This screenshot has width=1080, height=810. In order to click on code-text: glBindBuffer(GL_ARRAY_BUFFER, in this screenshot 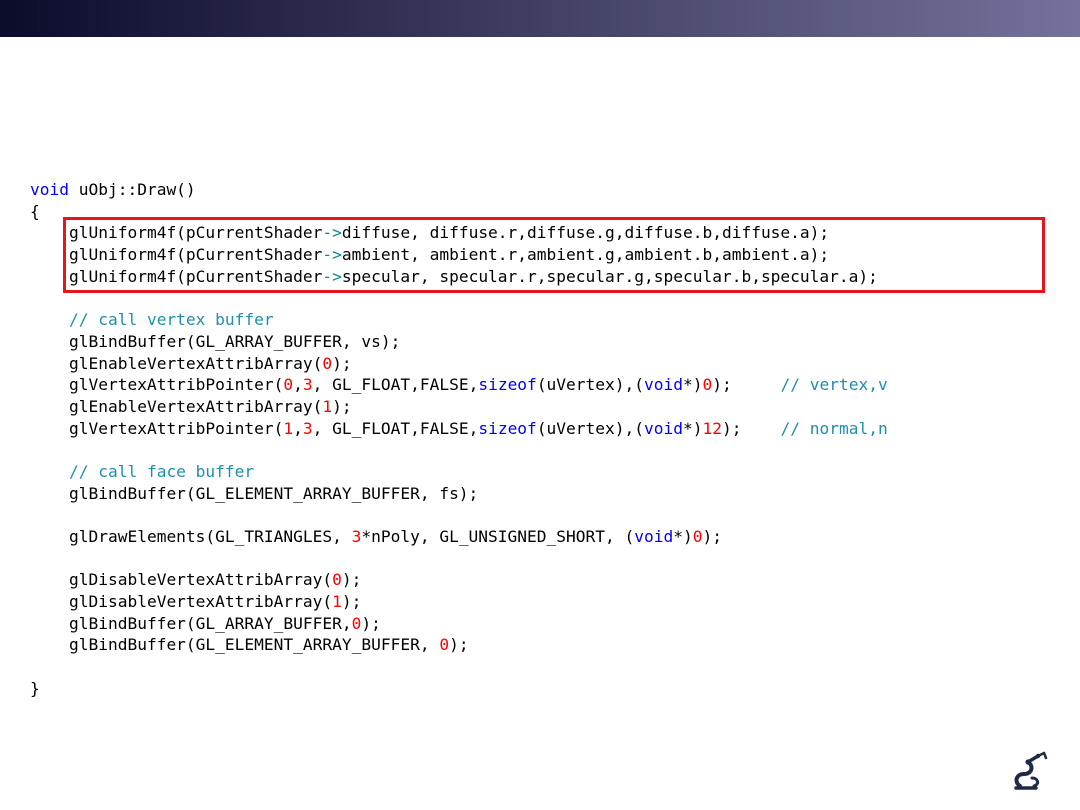, I will do `click(191, 623)`.